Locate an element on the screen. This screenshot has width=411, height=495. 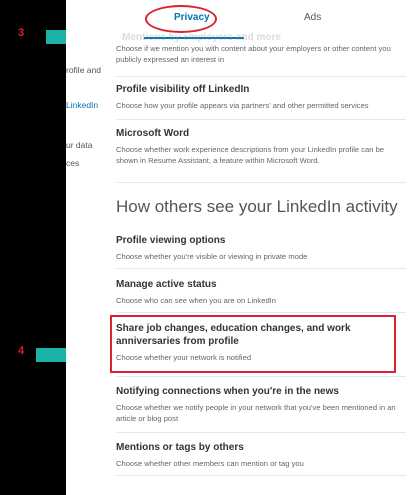
setting-title: Manage active status is located at coordinates (166, 284).